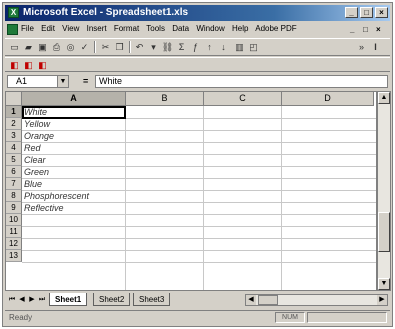 This screenshot has width=395, height=329. I want to click on cell-a7: Blue, so click(33, 184).